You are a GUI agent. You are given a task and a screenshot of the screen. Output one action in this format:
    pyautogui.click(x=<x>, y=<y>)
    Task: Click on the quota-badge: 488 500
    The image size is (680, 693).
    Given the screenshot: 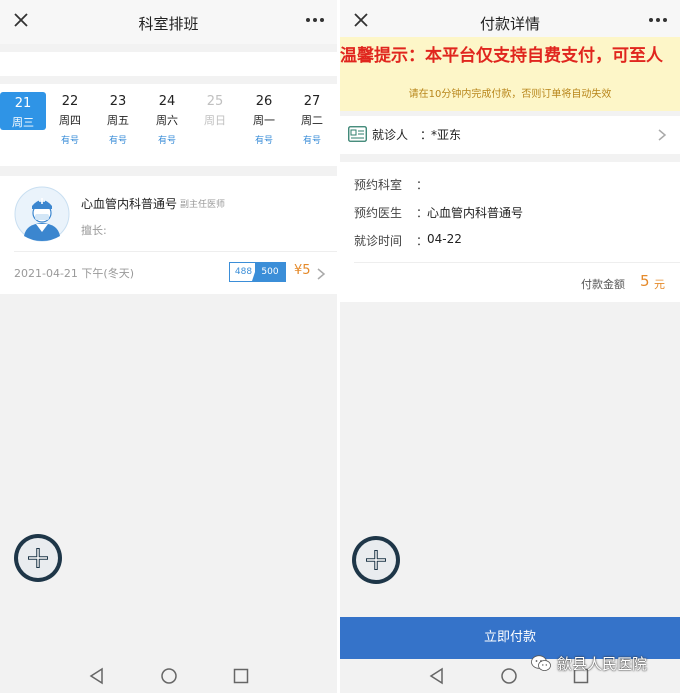 What is the action you would take?
    pyautogui.click(x=257, y=272)
    